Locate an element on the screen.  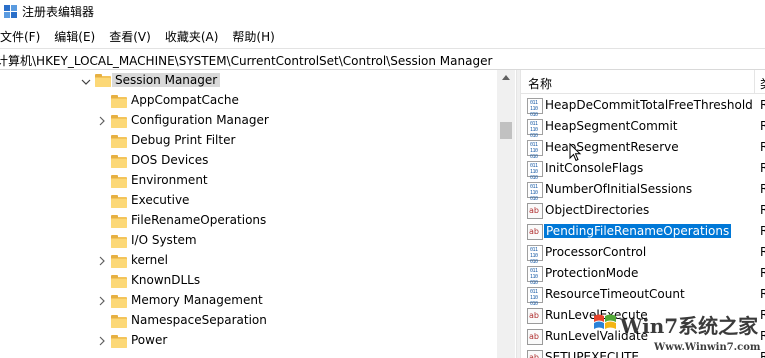
tree-item: Configuration Manager is located at coordinates (248, 121).